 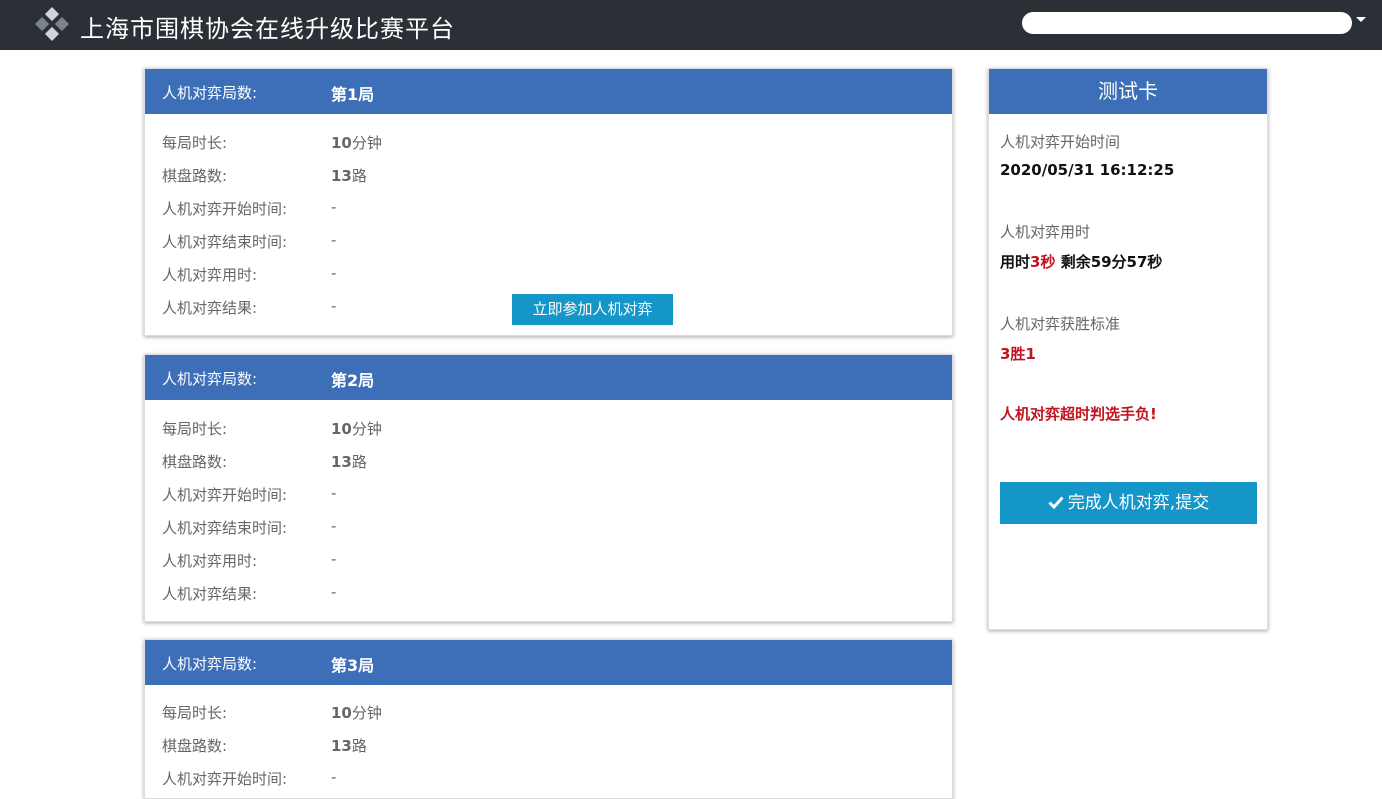 I want to click on start-time-label: 人机对弈开始时间, so click(x=1060, y=142).